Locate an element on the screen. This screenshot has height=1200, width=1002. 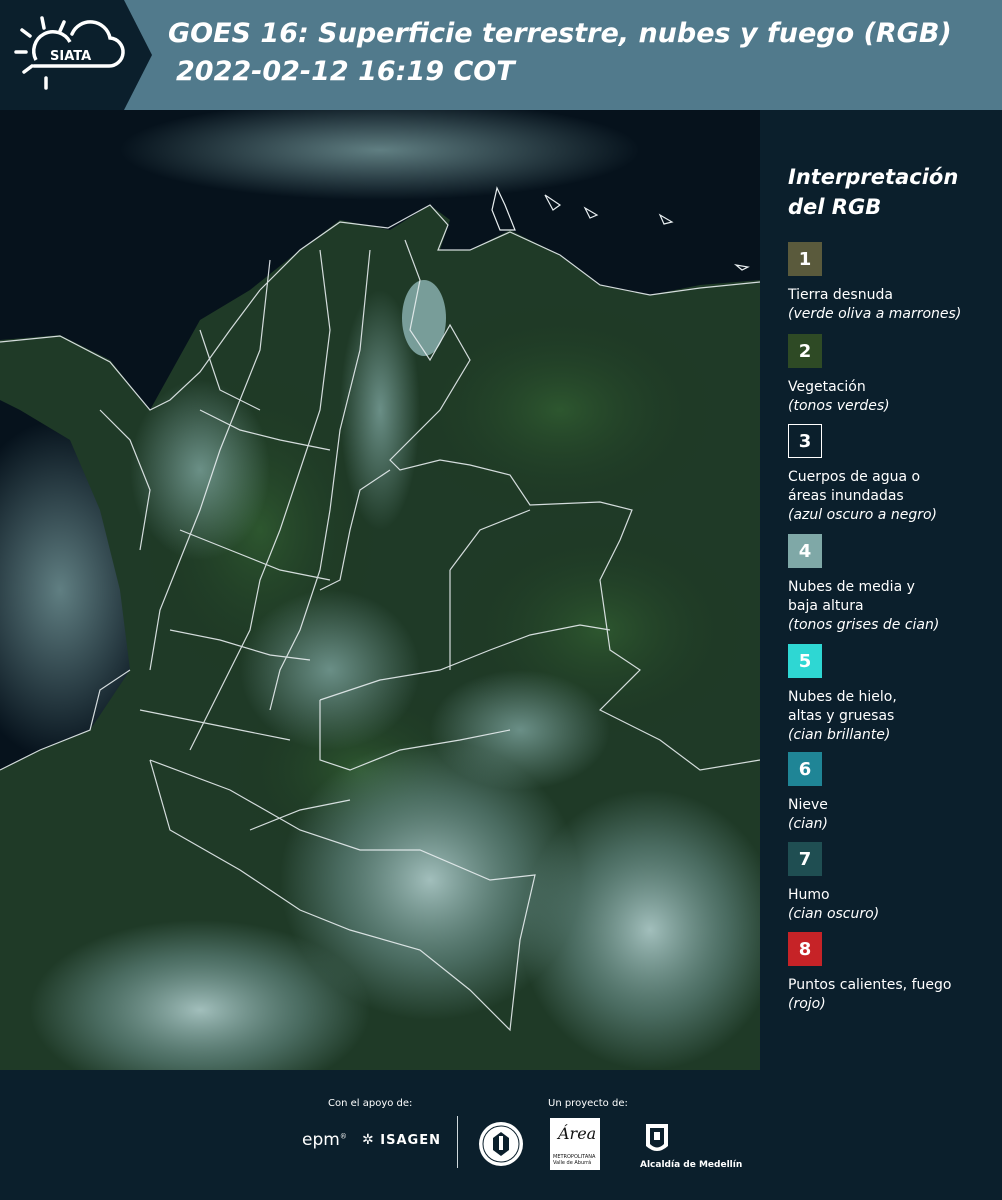
legend-swatch-5: 5 is located at coordinates (805, 661).